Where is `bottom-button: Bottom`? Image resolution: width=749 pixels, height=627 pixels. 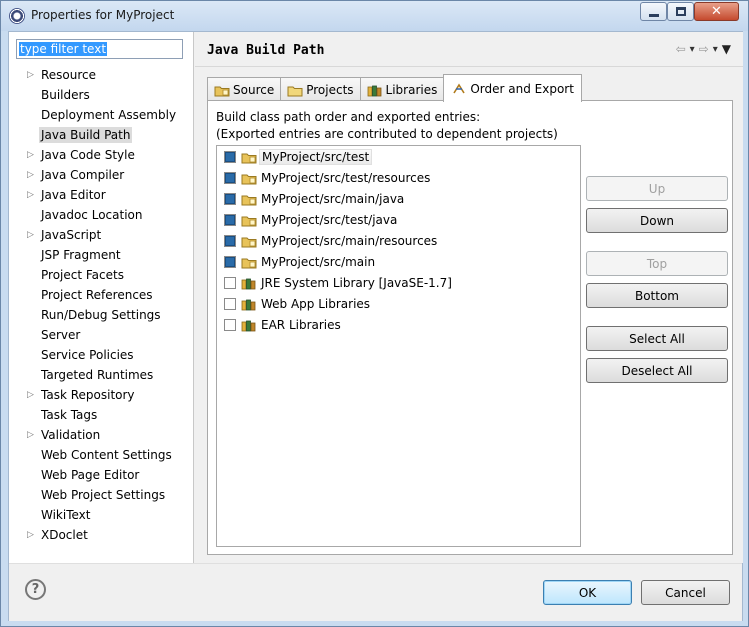
bottom-button: Bottom is located at coordinates (657, 295).